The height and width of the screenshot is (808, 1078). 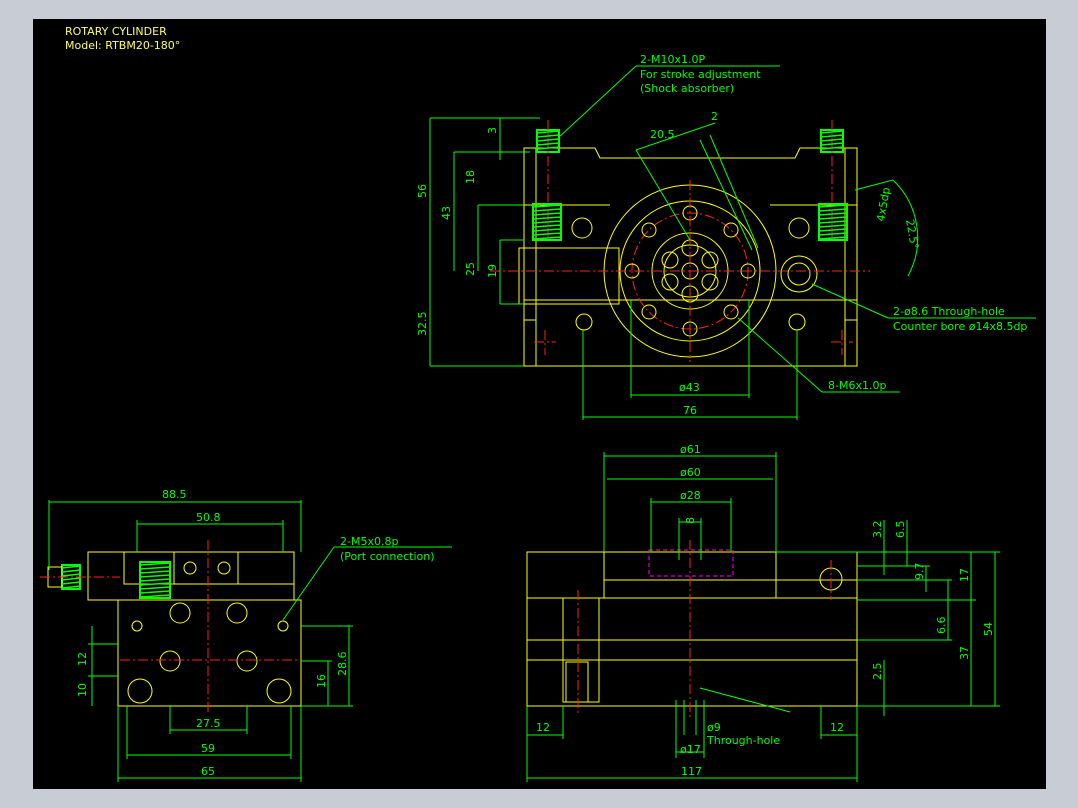 What do you see at coordinates (919, 572) in the screenshot?
I see `dim-9-7: 9.7` at bounding box center [919, 572].